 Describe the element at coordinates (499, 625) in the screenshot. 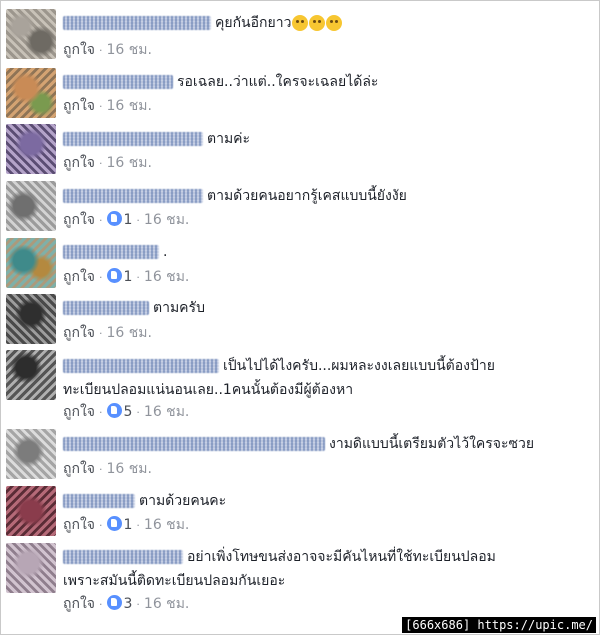

I see `watermark: [666x686] https://upic.me/` at that location.